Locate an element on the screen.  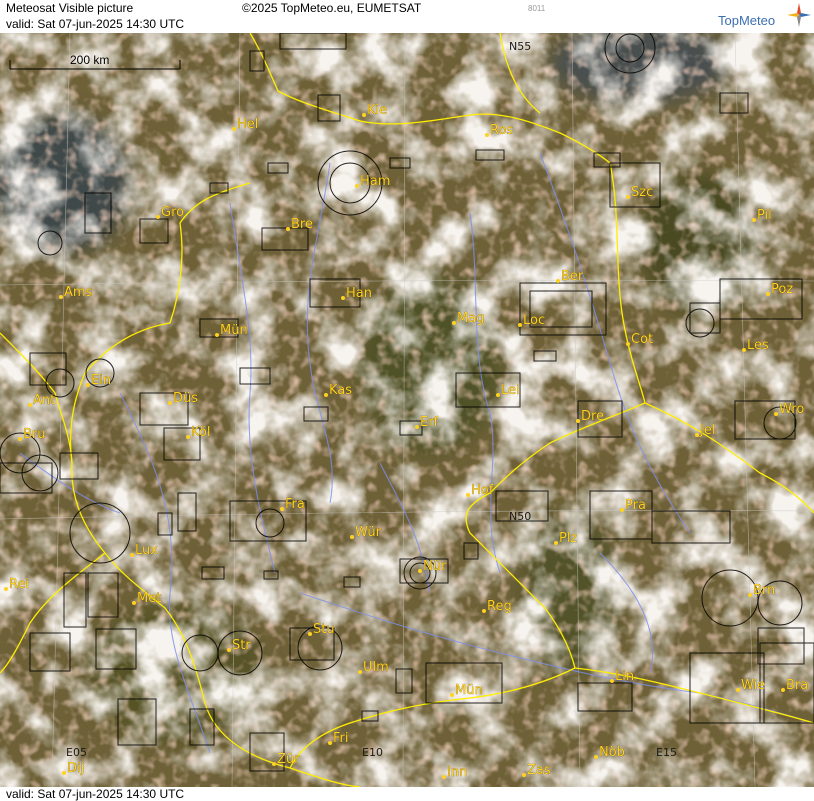
city-label: Ant is located at coordinates (44, 400).